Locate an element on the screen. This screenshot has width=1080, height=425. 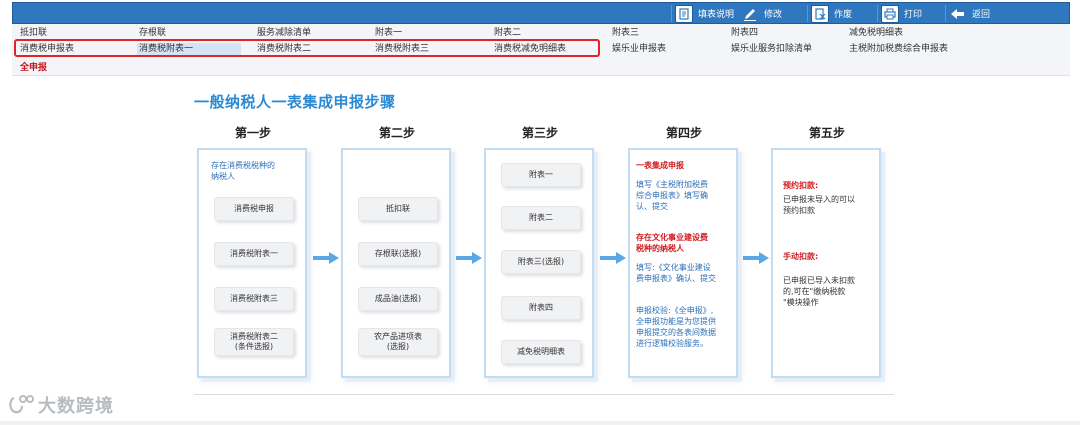
refined-oil-button: 成品油(选报) is located at coordinates (398, 299).